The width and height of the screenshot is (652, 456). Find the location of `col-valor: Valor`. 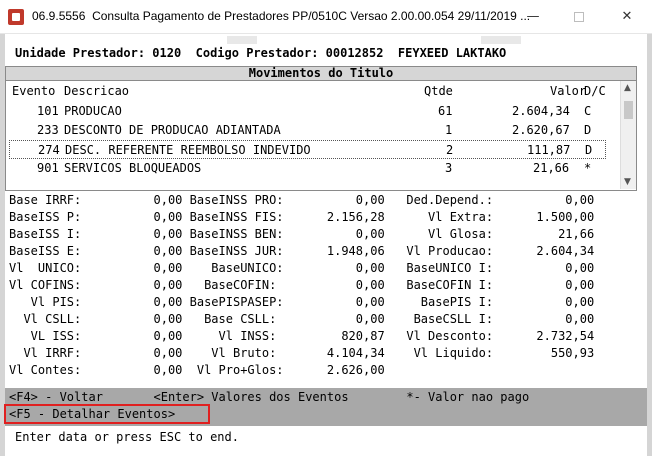

col-valor: Valor is located at coordinates (568, 91).